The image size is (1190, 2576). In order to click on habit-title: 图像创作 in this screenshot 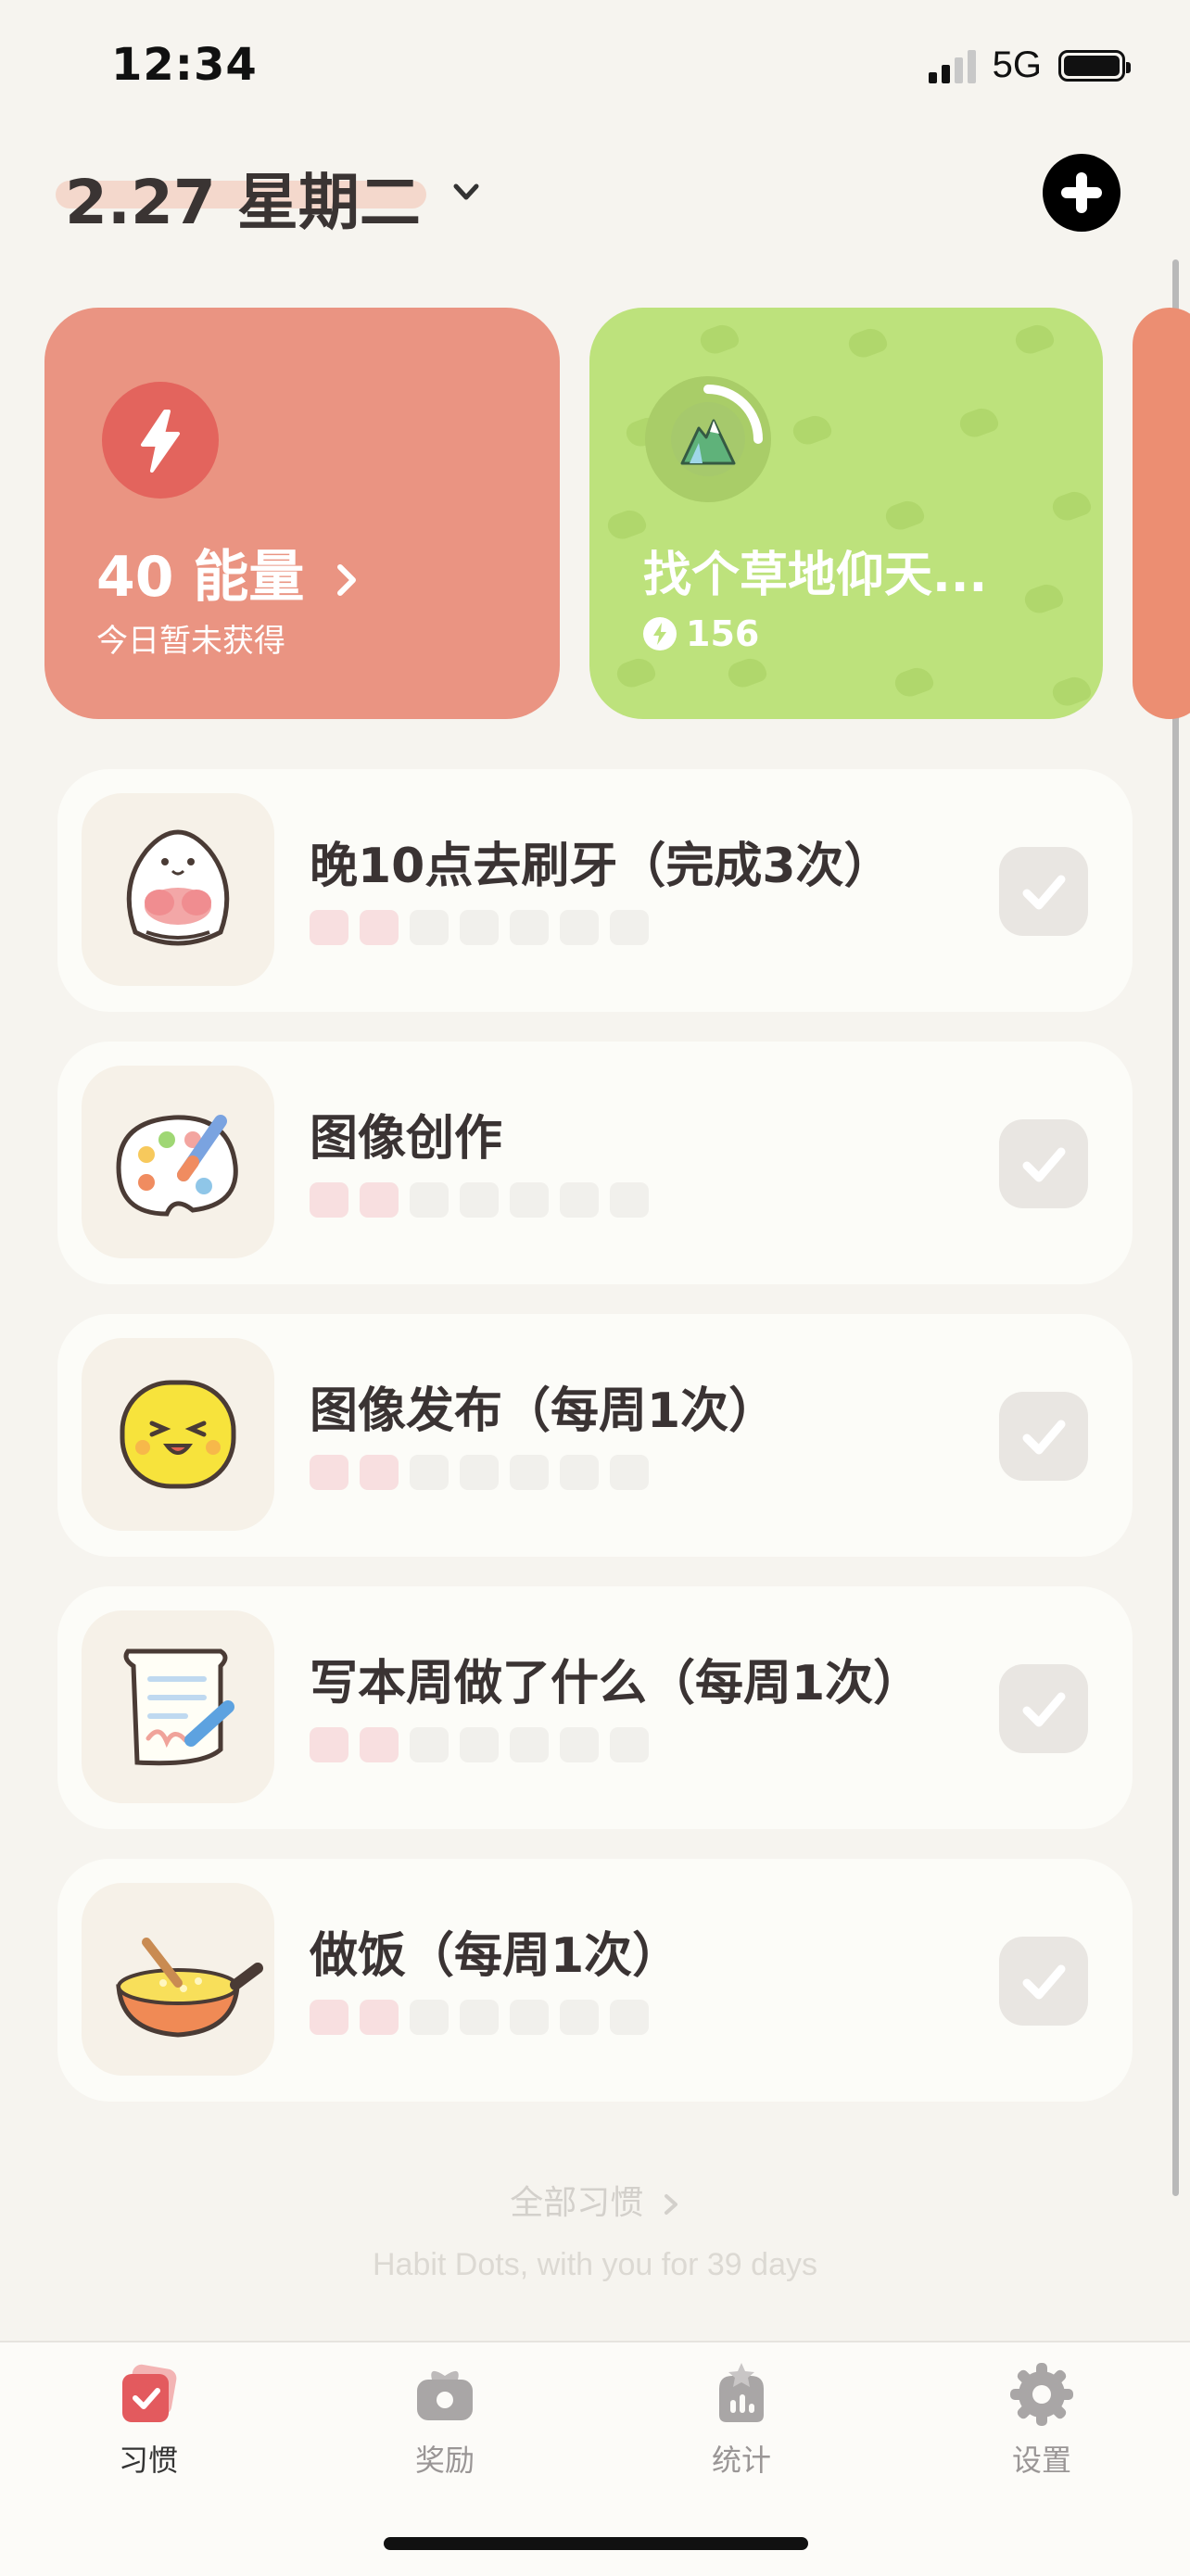, I will do `click(406, 1139)`.